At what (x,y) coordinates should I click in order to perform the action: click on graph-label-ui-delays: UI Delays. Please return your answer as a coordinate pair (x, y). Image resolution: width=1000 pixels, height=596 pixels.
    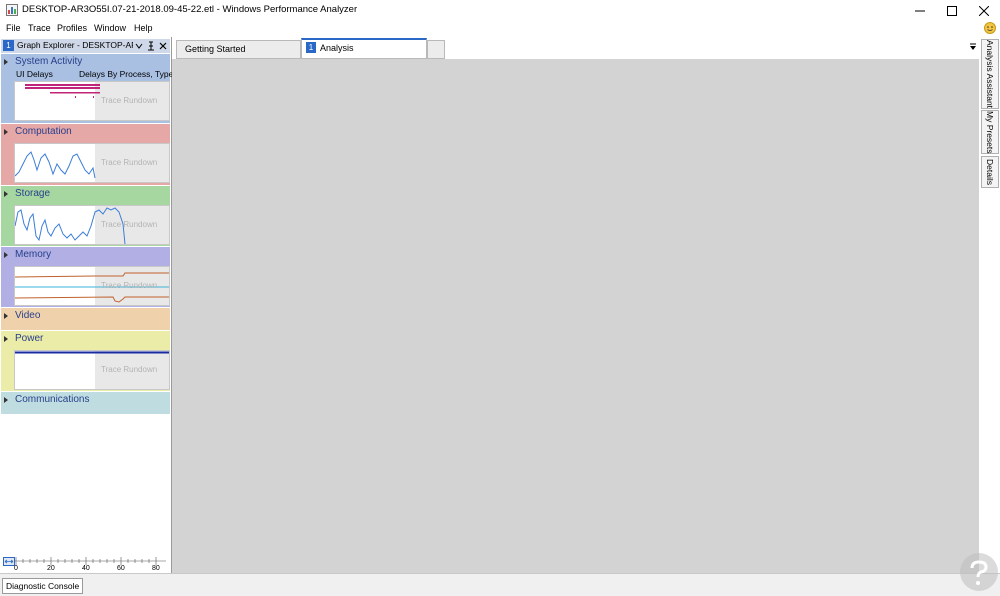
    Looking at the image, I should click on (34, 74).